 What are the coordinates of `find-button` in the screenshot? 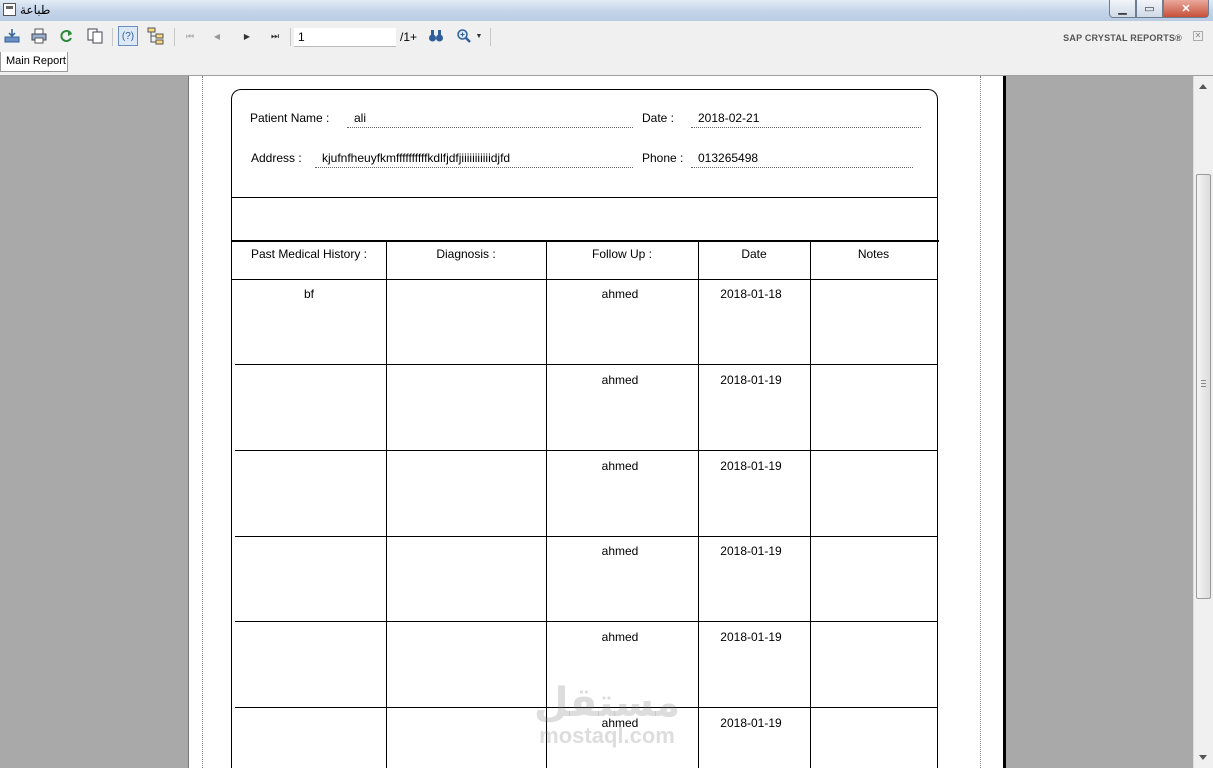 It's located at (436, 36).